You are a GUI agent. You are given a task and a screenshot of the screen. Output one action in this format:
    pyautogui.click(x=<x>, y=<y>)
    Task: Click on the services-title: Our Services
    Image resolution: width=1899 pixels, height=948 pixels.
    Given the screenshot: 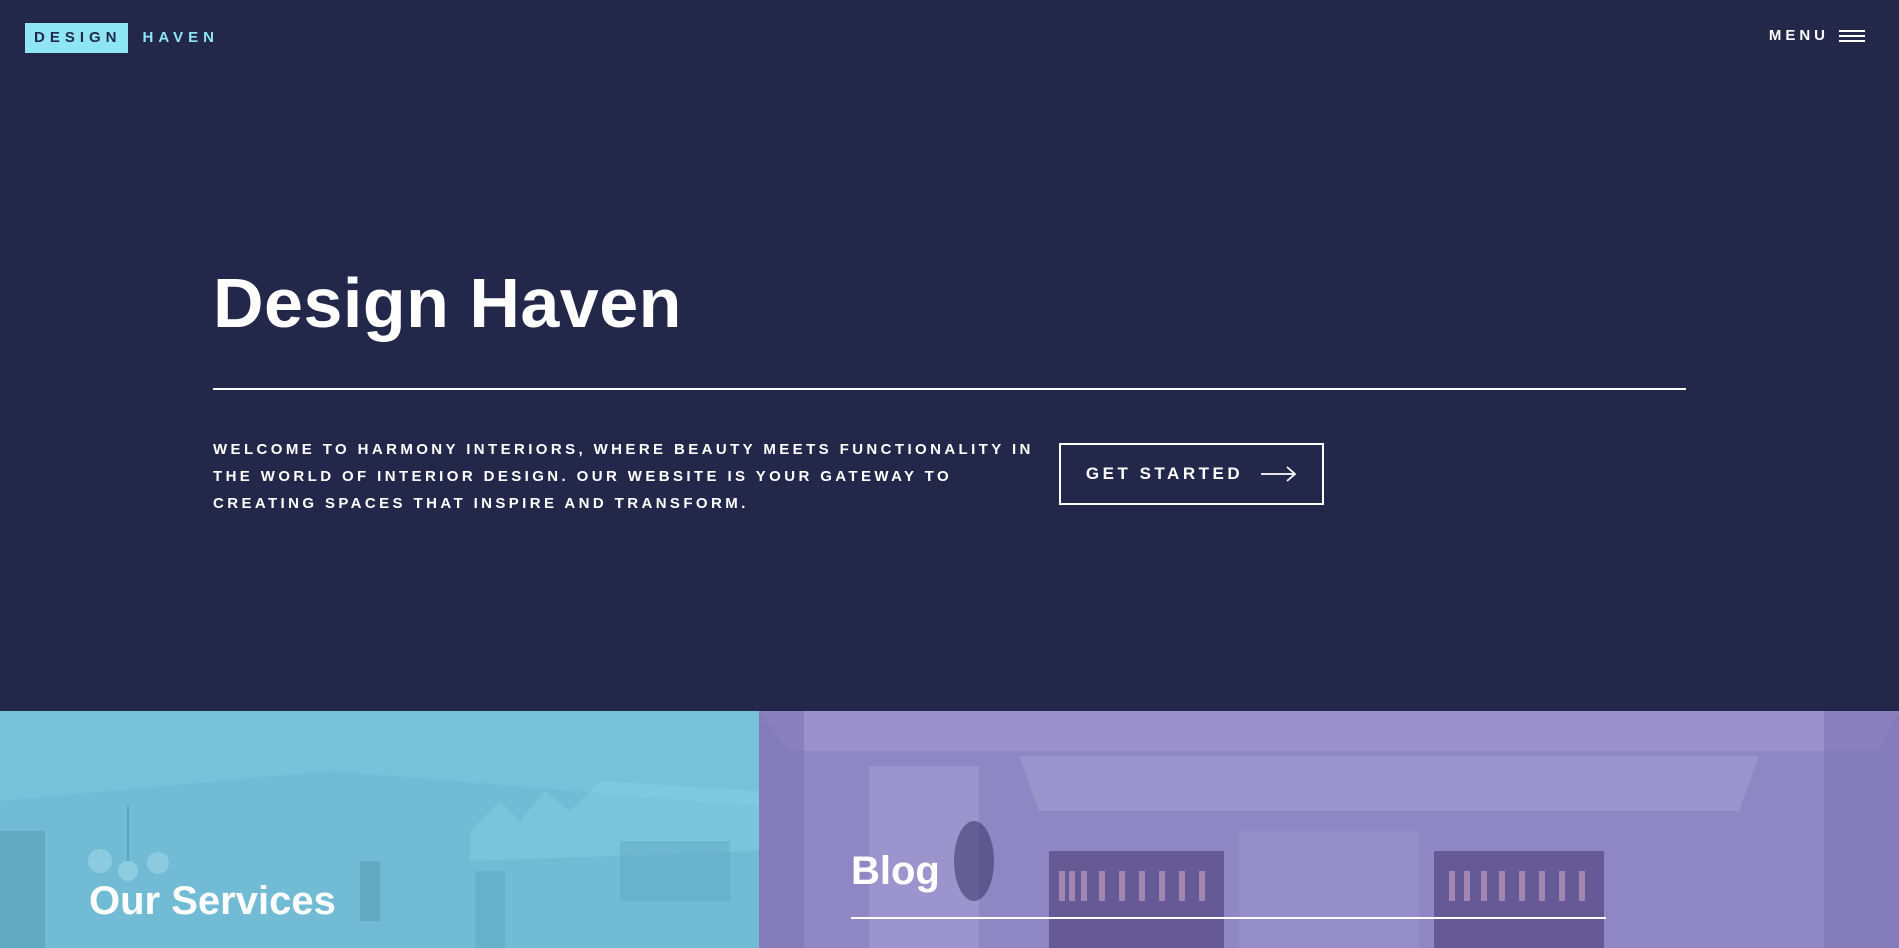 What is the action you would take?
    pyautogui.click(x=212, y=901)
    